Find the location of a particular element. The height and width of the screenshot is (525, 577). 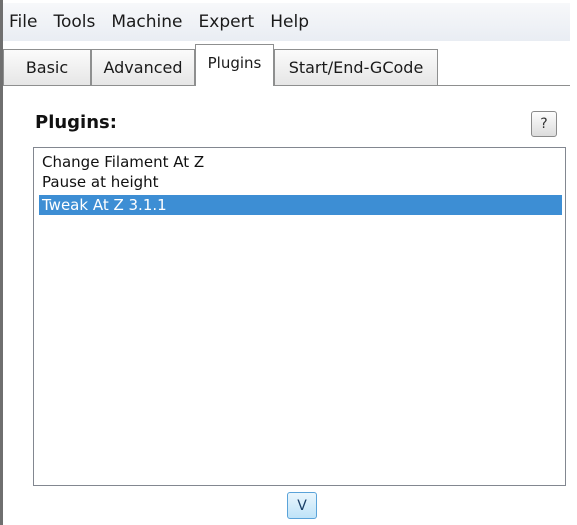

tab-basic: Basic is located at coordinates (47, 67).